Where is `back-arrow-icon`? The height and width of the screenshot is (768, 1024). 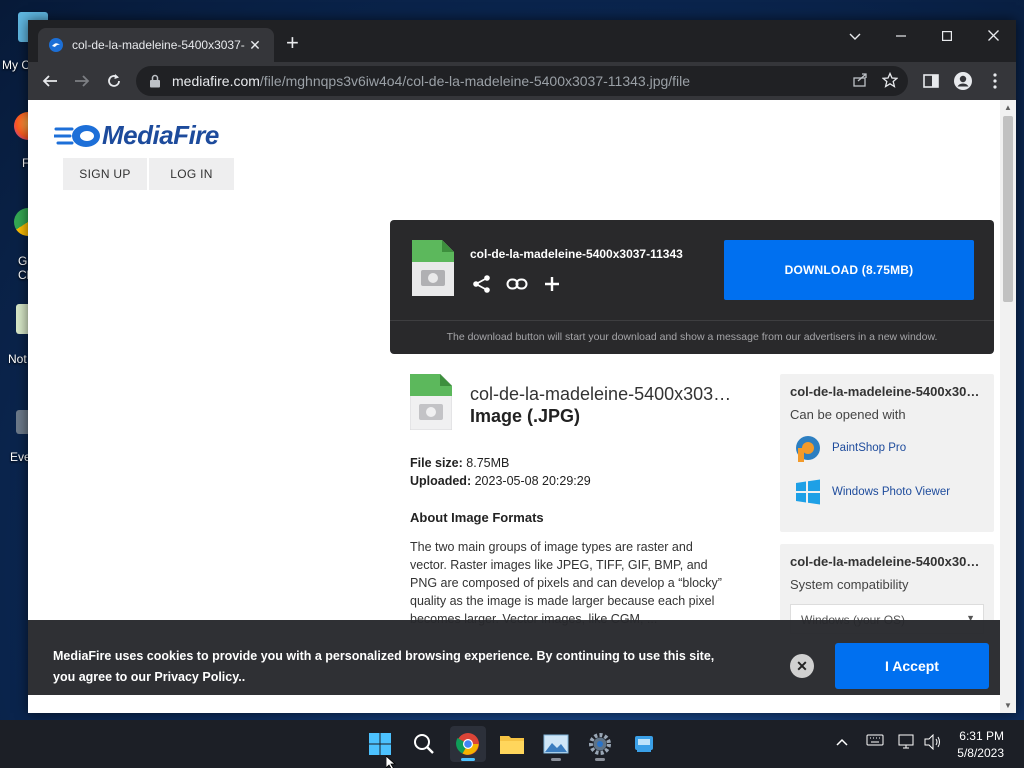 back-arrow-icon is located at coordinates (49, 81).